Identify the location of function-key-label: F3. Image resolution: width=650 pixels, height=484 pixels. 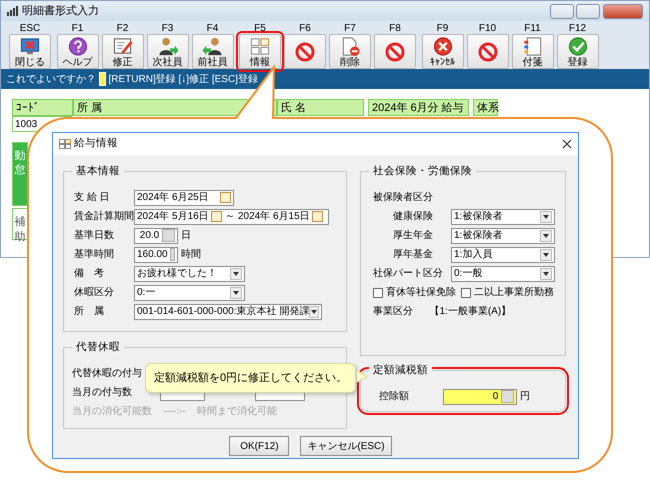
(168, 28).